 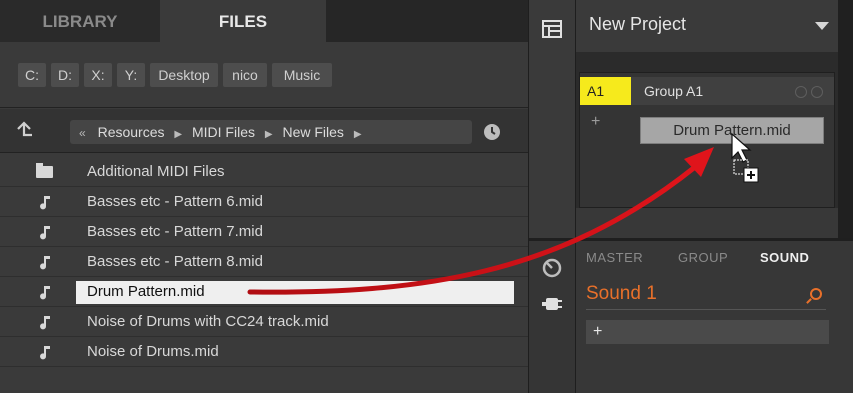 I want to click on list-item: Basses etc - Pattern 6.mid, so click(x=264, y=202).